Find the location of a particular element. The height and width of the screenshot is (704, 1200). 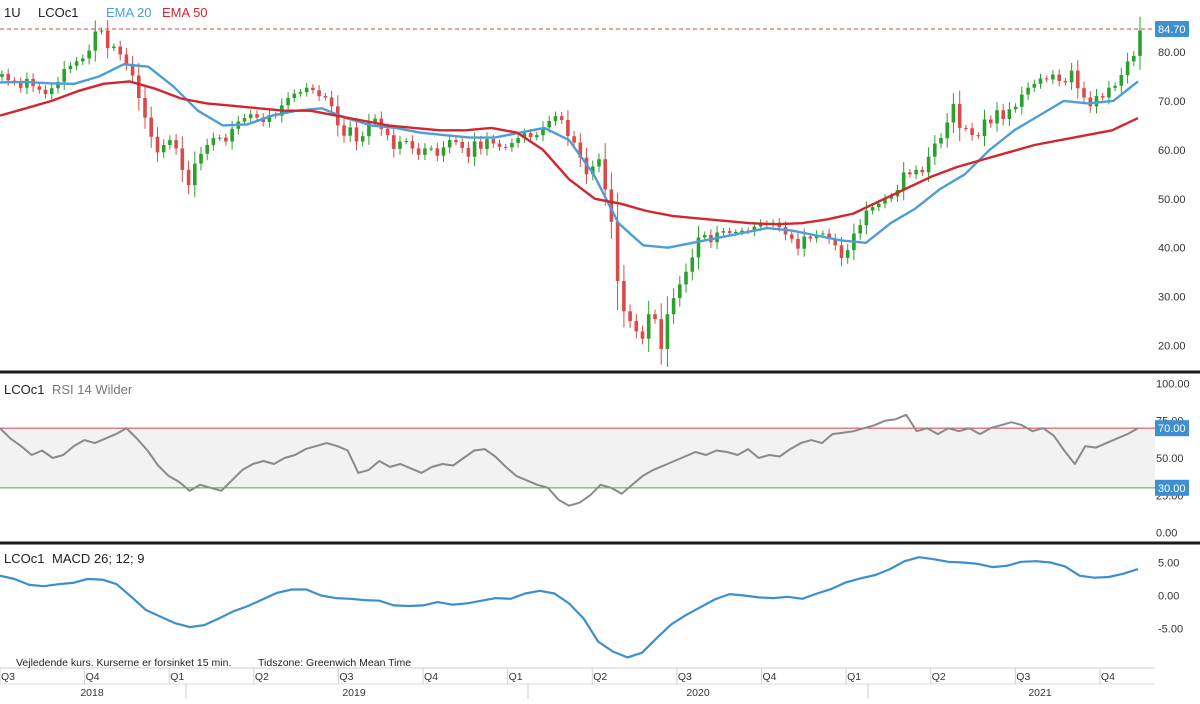

macd-tick-label: -5.00 is located at coordinates (1170, 629).